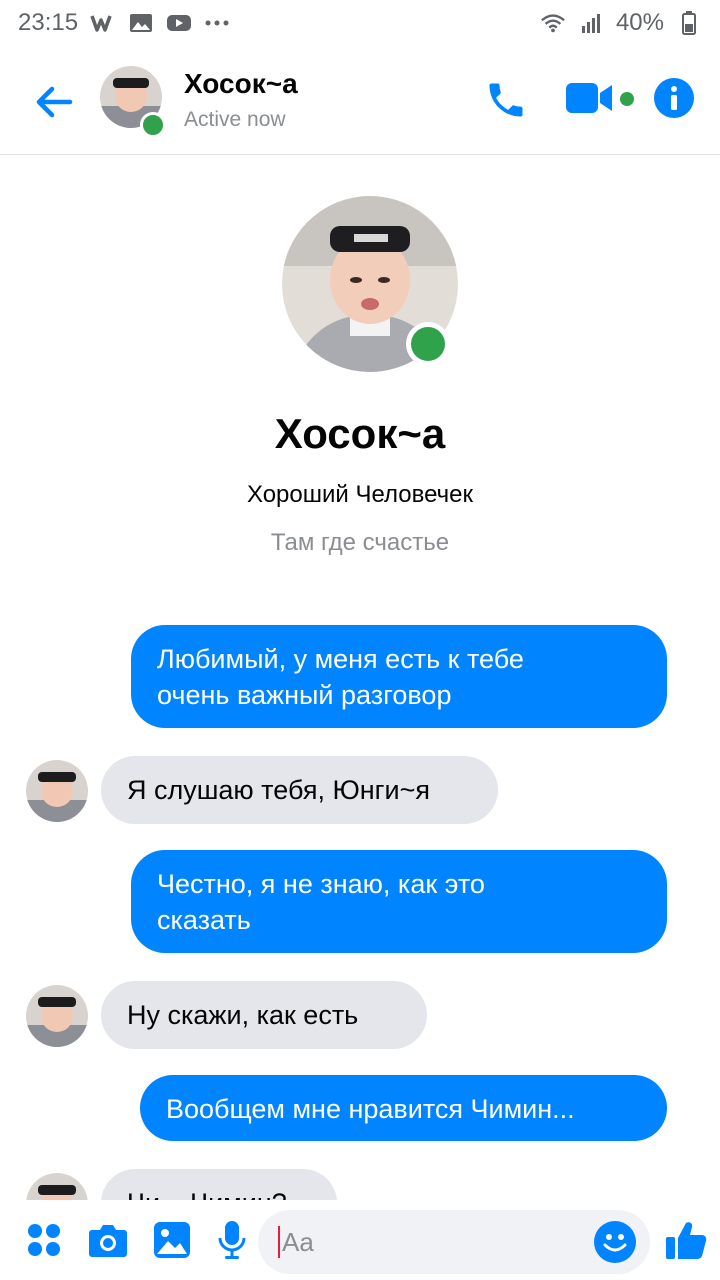  Describe the element at coordinates (232, 1240) in the screenshot. I see `microphone-icon` at that location.